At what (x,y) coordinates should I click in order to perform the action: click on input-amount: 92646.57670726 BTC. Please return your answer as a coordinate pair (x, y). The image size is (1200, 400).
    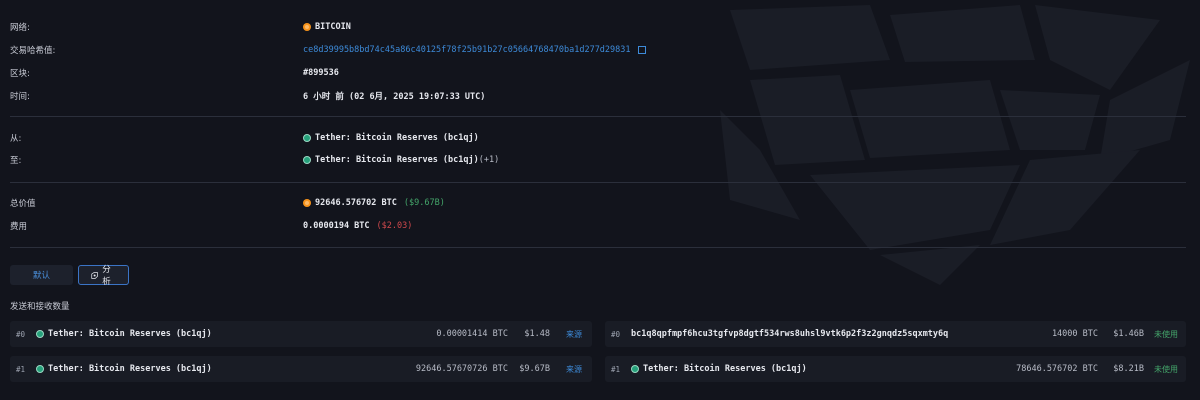
    Looking at the image, I should click on (461, 369).